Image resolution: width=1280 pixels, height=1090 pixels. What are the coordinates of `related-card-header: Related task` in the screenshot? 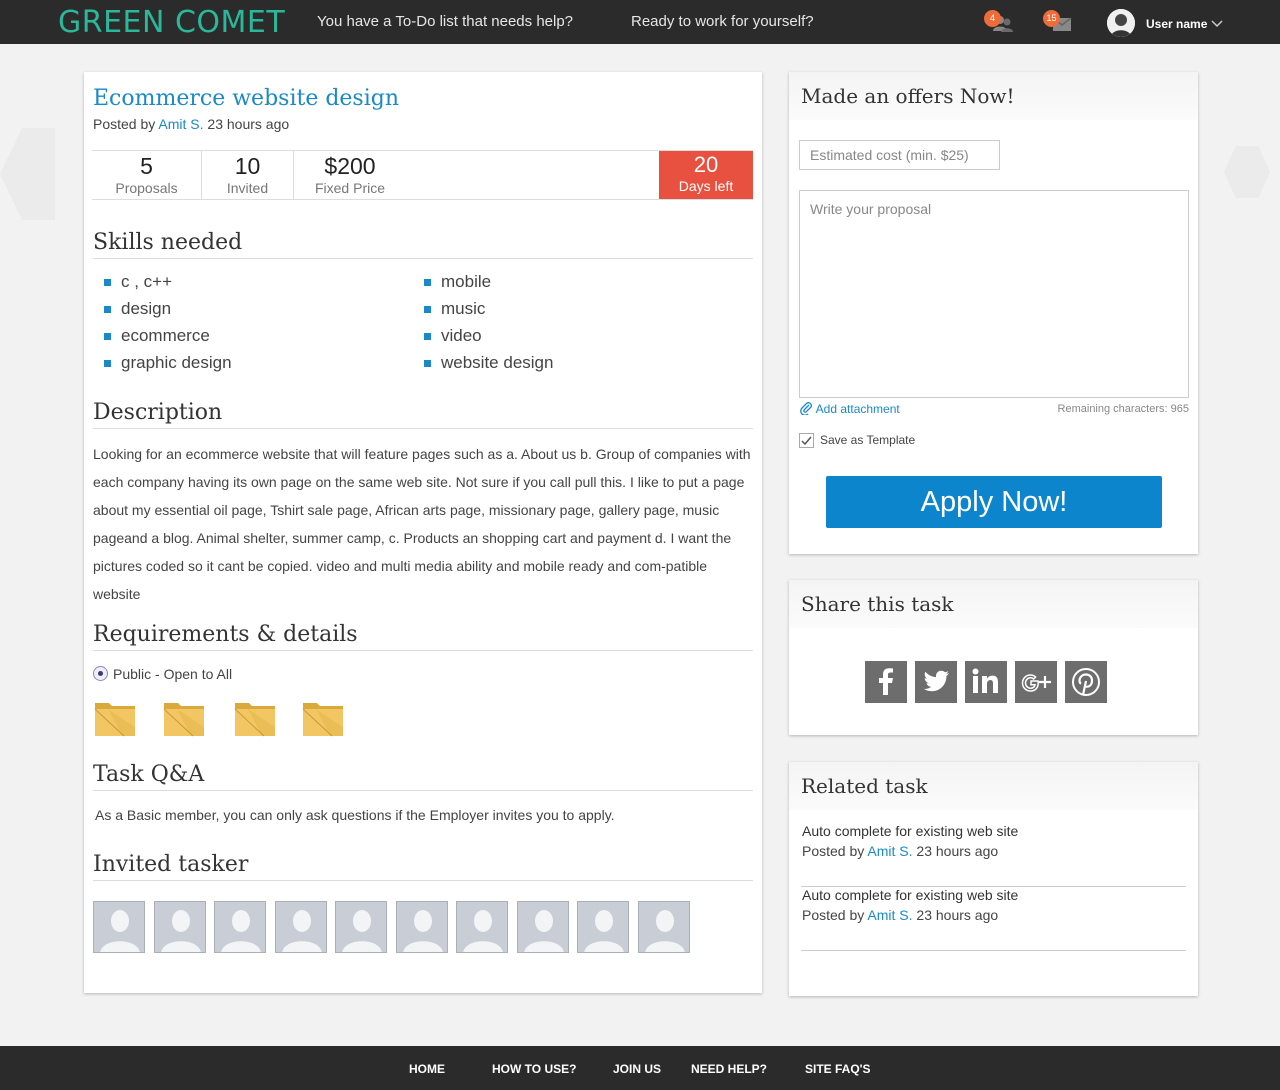 It's located at (993, 786).